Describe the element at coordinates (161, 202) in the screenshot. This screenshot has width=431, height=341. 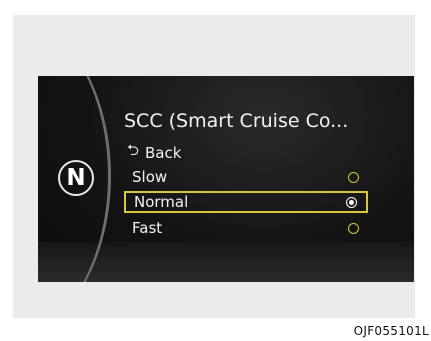
I see `option-label: Normal` at that location.